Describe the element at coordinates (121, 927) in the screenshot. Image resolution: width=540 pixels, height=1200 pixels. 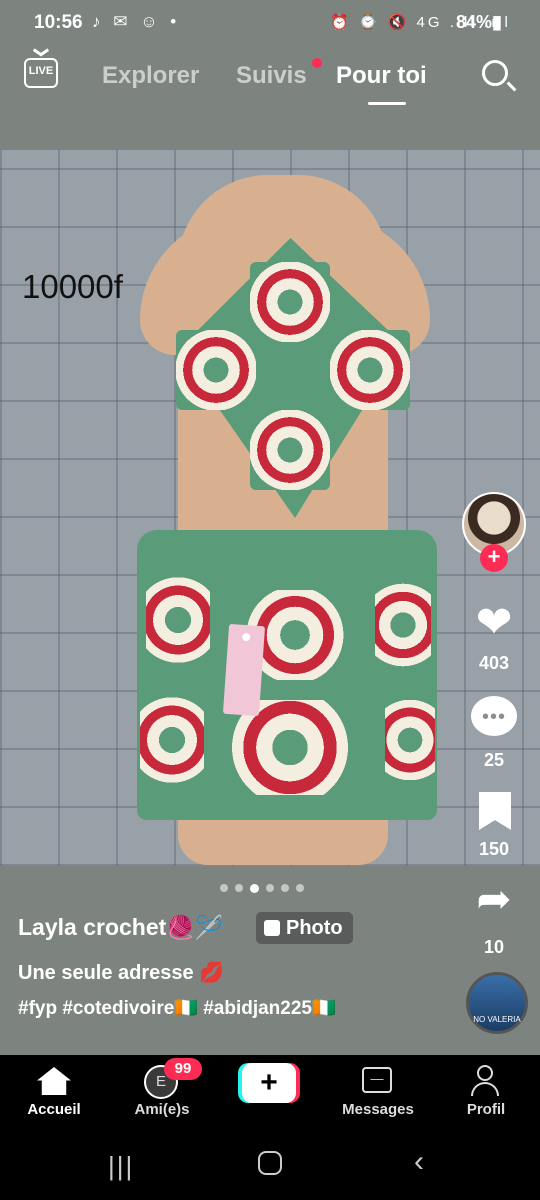
I see `creator-username: Layla crochet🧶🪡` at that location.